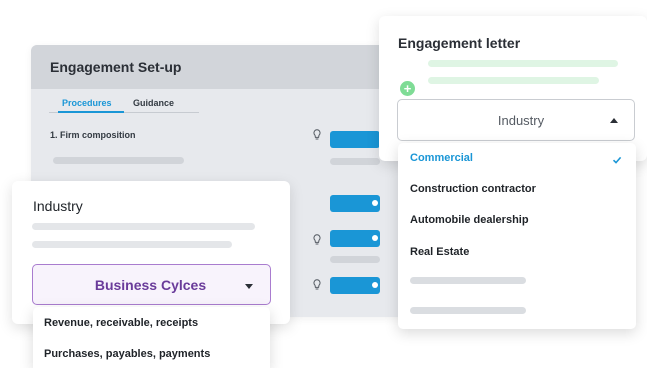  I want to click on option-commercial: Commercial, so click(441, 158).